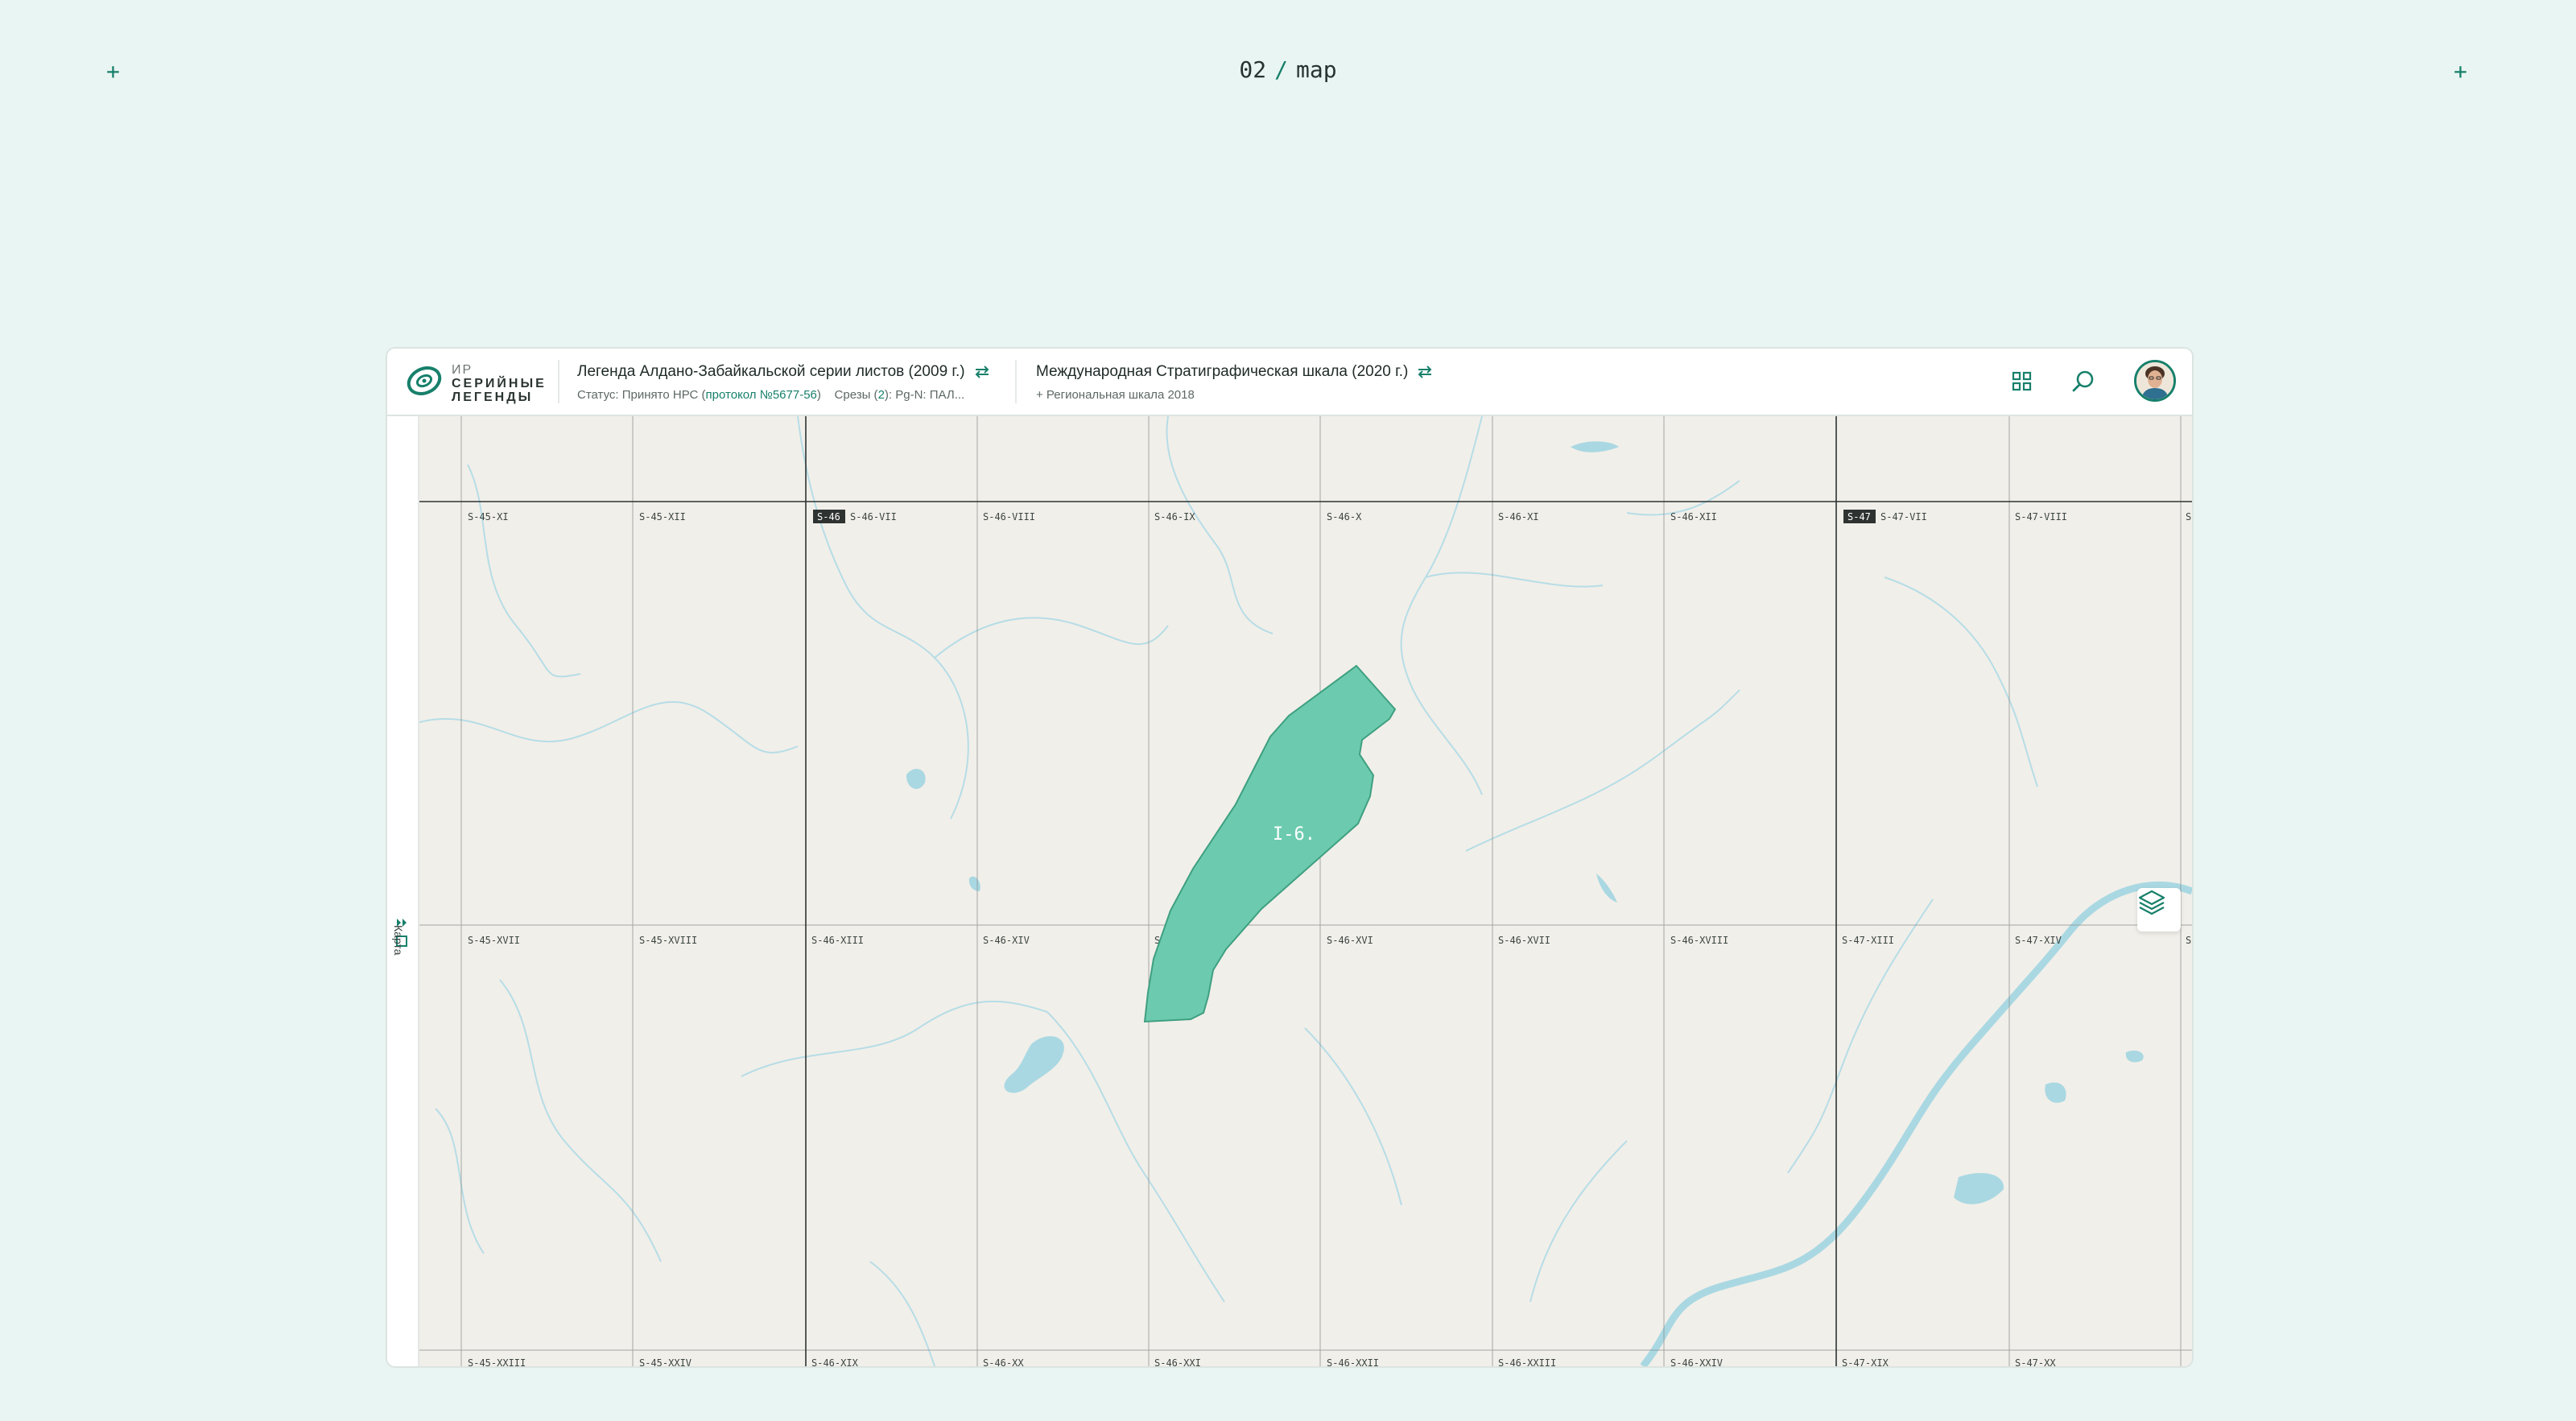 This screenshot has width=2576, height=1421. Describe the element at coordinates (1344, 517) in the screenshot. I see `sheet-label: S-46-X` at that location.